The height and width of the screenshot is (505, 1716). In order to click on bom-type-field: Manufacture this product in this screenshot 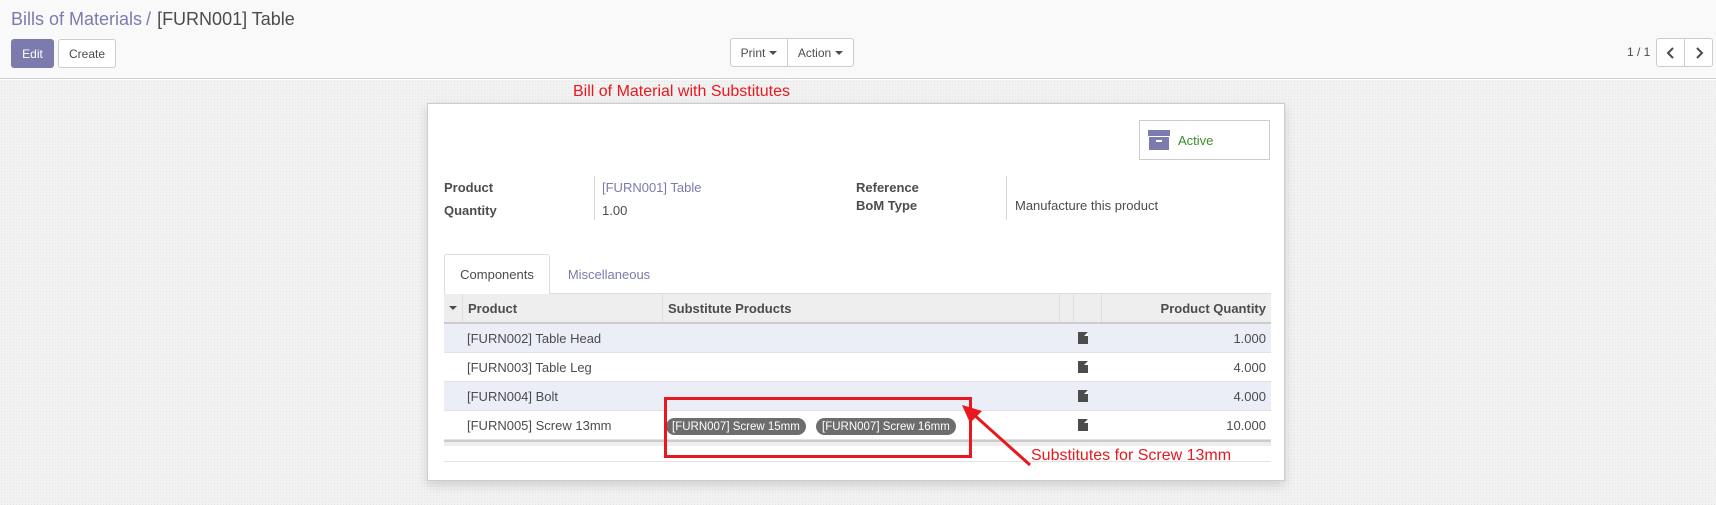, I will do `click(1086, 205)`.